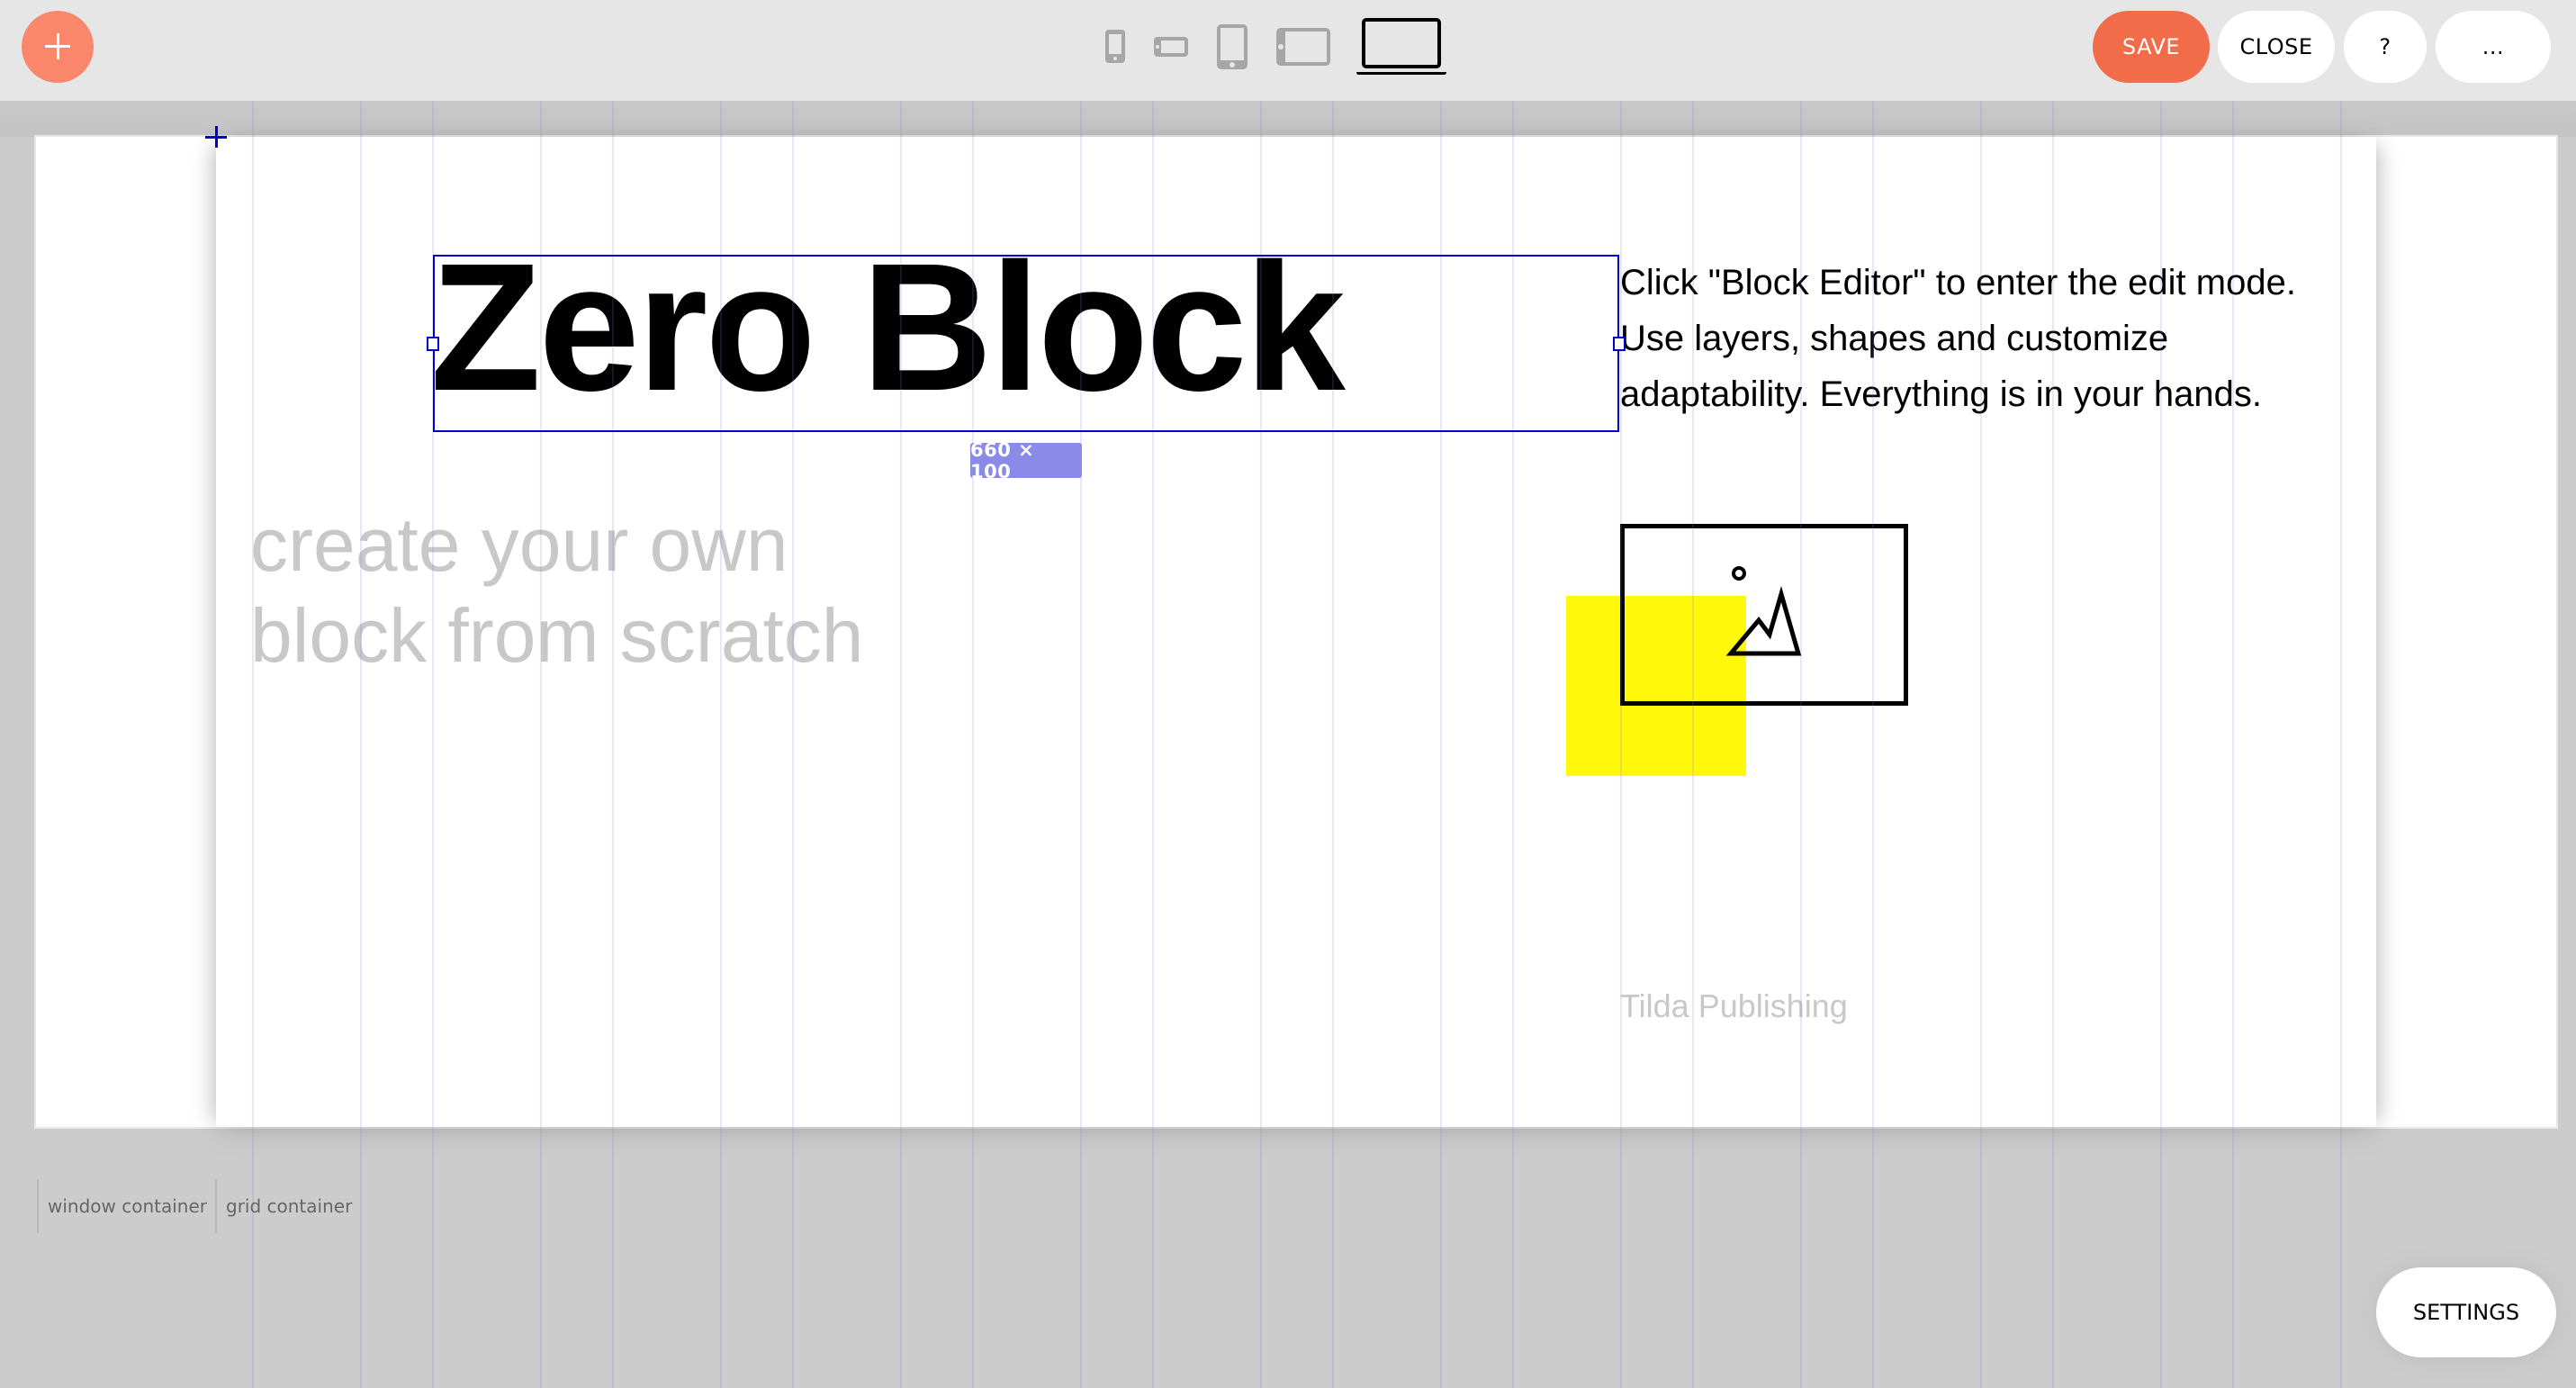  What do you see at coordinates (2151, 47) in the screenshot?
I see `save-button: SAVE` at bounding box center [2151, 47].